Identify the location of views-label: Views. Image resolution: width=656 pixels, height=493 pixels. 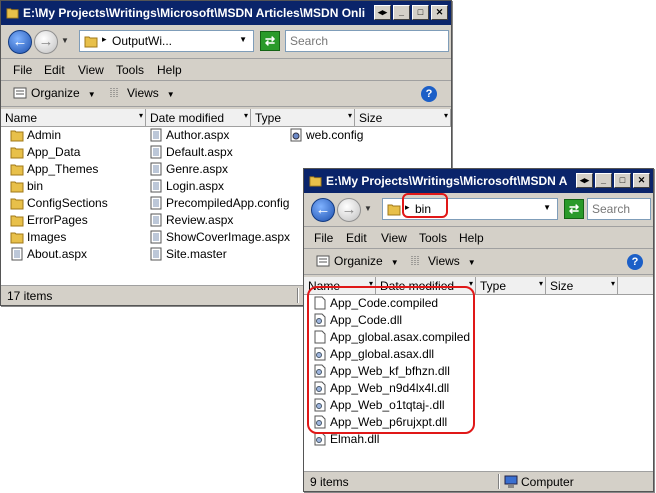
(444, 261).